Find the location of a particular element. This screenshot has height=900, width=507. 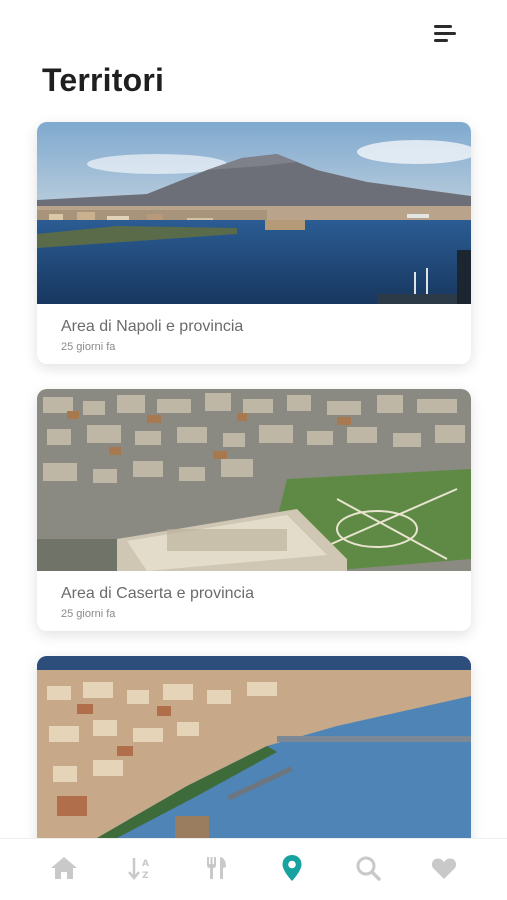

bottom-tab-bar: A Z is located at coordinates (253, 869).